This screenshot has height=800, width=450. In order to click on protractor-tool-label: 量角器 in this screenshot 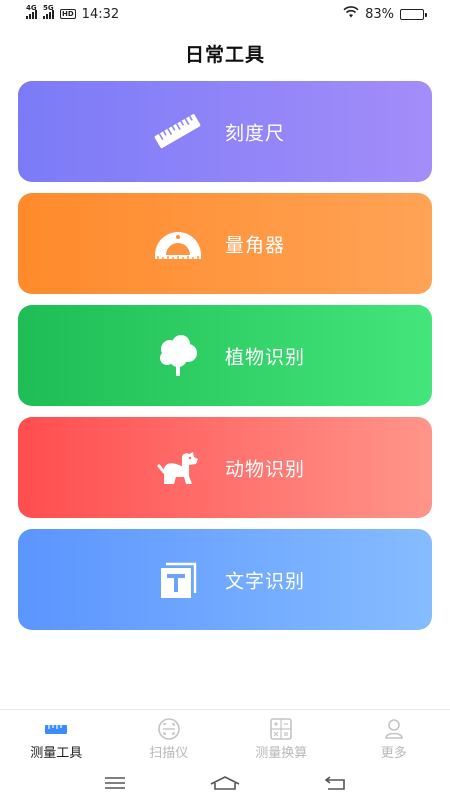, I will do `click(255, 245)`.